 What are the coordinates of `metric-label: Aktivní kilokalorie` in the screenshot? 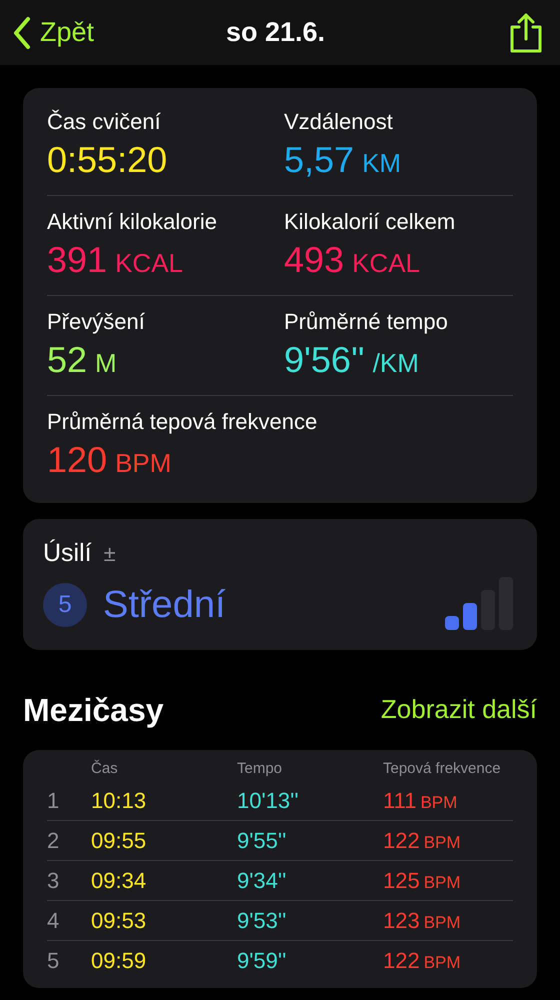 It's located at (132, 222).